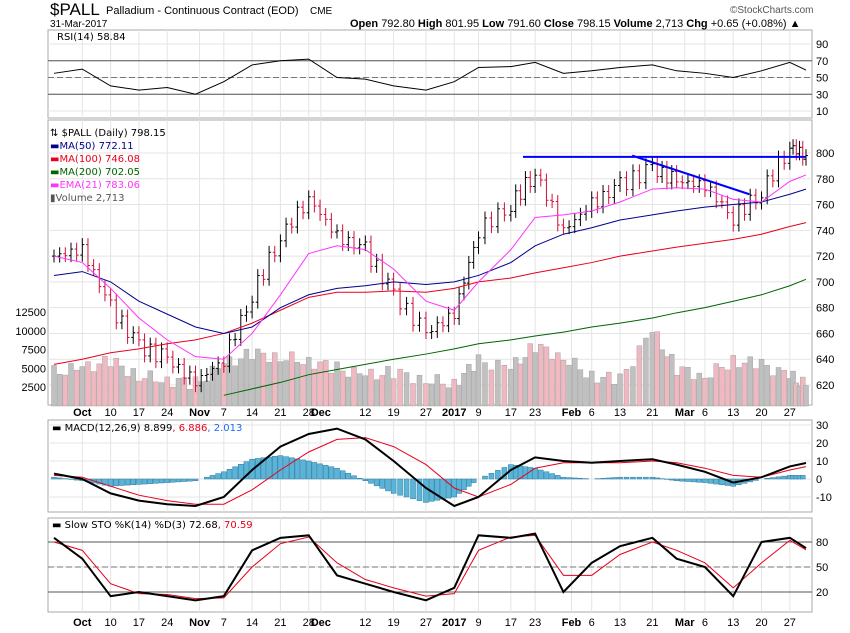 The height and width of the screenshot is (633, 850). Describe the element at coordinates (393, 623) in the screenshot. I see `x-tick-label: 19` at that location.